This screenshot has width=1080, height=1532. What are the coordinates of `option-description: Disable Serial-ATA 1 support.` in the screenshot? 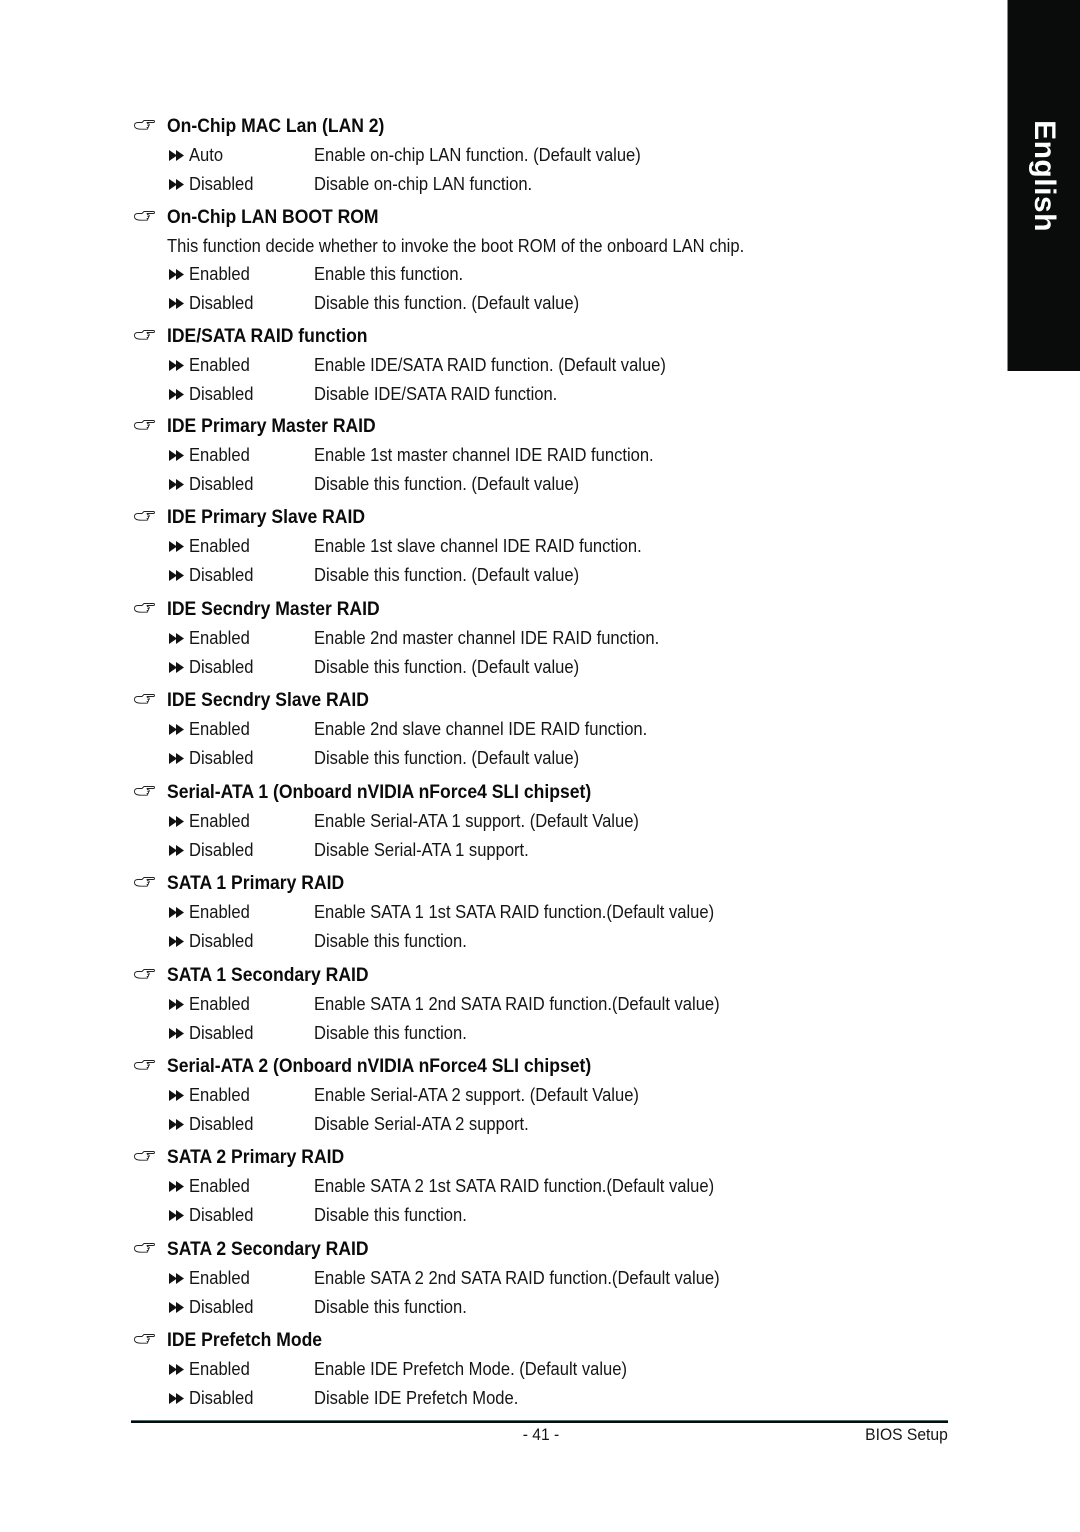 It's located at (421, 849).